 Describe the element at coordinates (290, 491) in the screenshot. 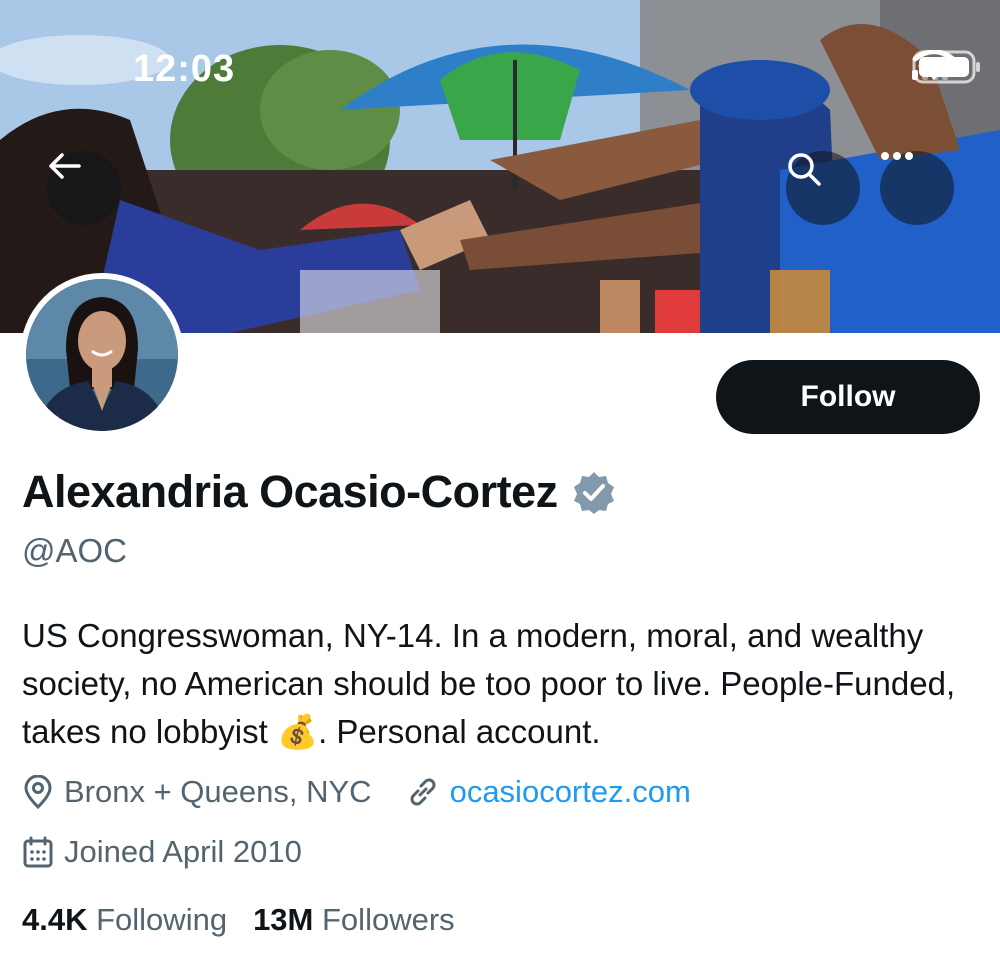

I see `display-name: Alexandria Ocasio-Cortez` at that location.